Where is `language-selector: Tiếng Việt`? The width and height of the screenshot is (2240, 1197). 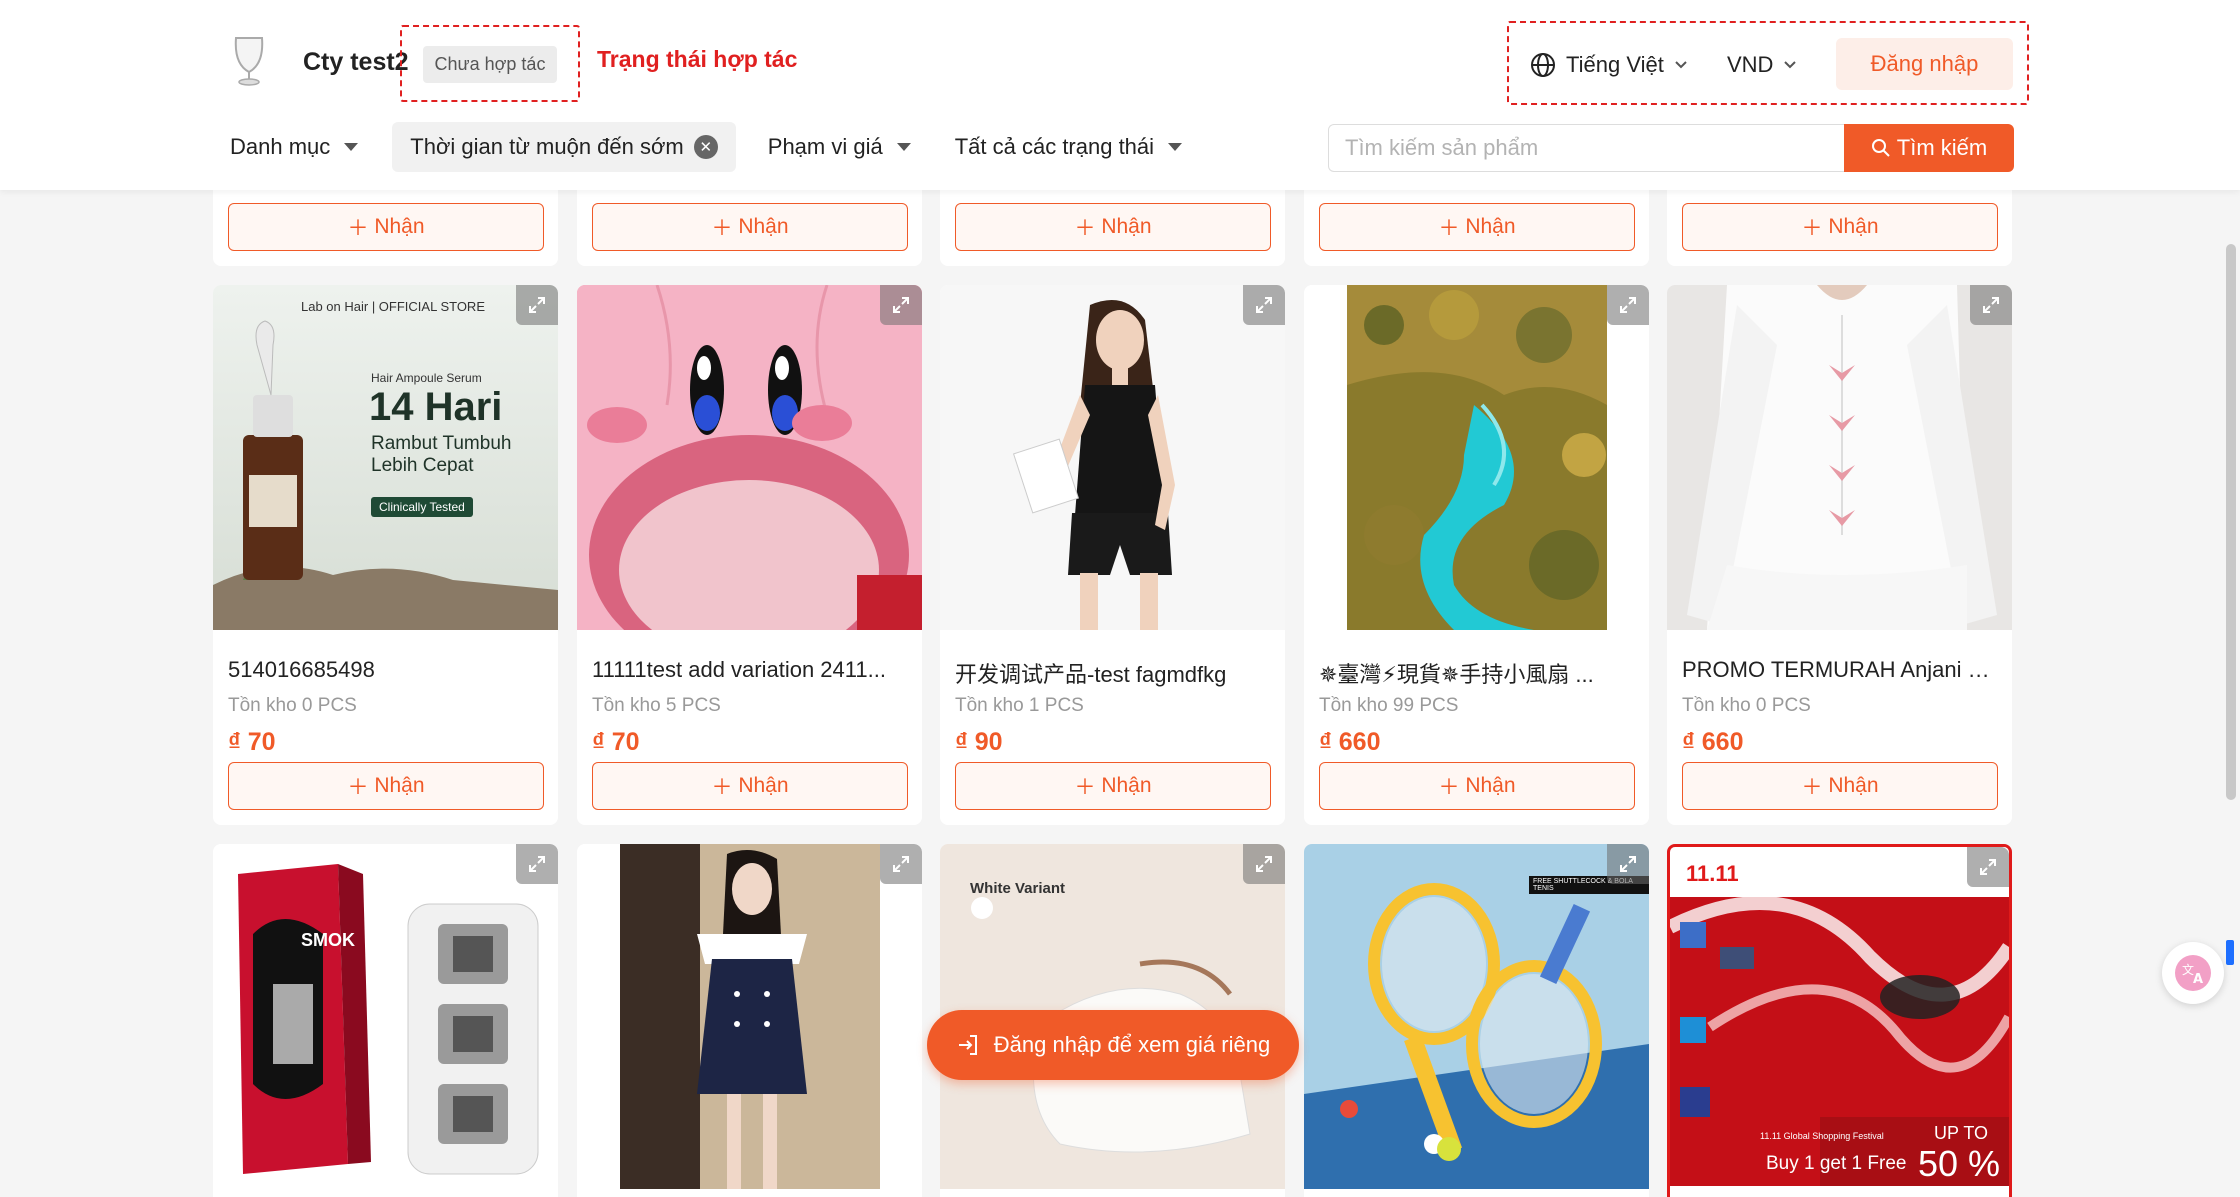
language-selector: Tiếng Việt is located at coordinates (1609, 65).